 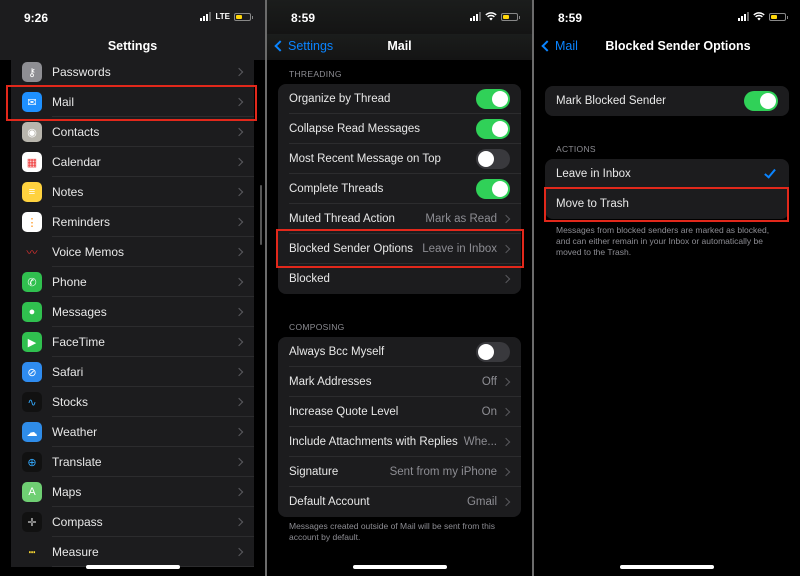 What do you see at coordinates (32, 192) in the screenshot?
I see `notes-icon: ≡` at bounding box center [32, 192].